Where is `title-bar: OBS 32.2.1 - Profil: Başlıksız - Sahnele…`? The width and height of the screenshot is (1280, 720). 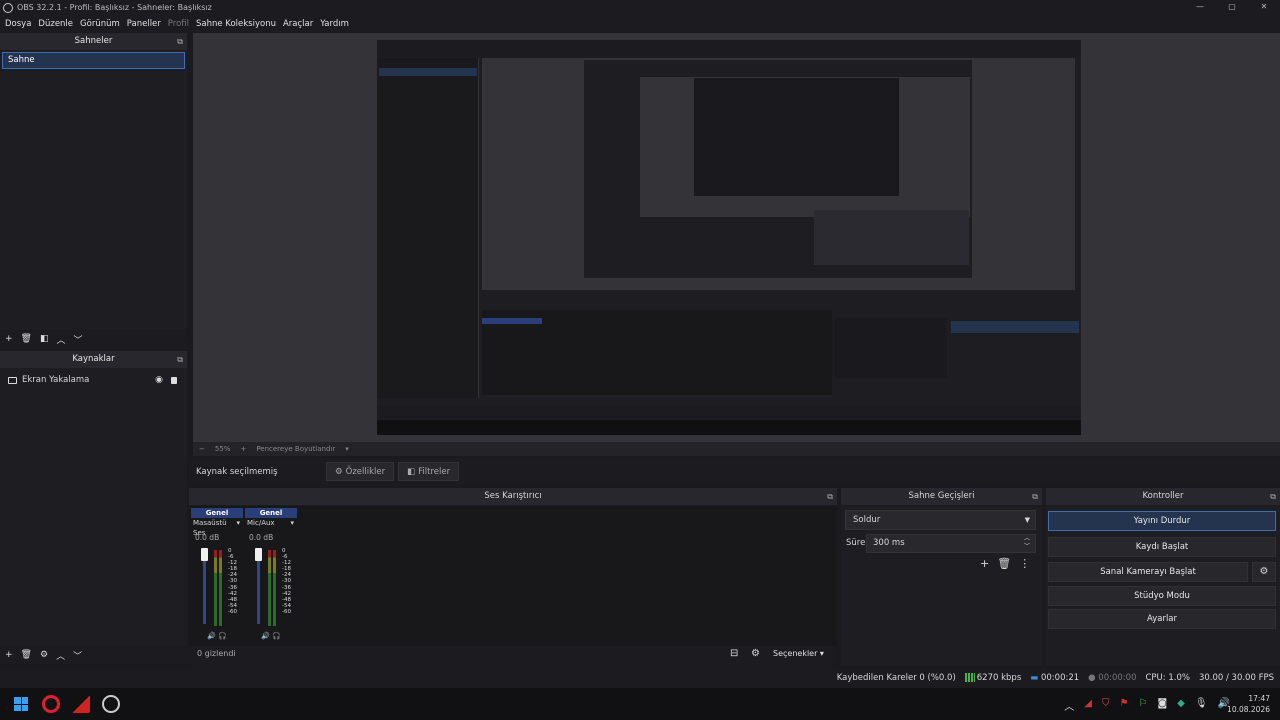
title-bar: OBS 32.2.1 - Profil: Başlıksız - Sahnele… is located at coordinates (640, 7).